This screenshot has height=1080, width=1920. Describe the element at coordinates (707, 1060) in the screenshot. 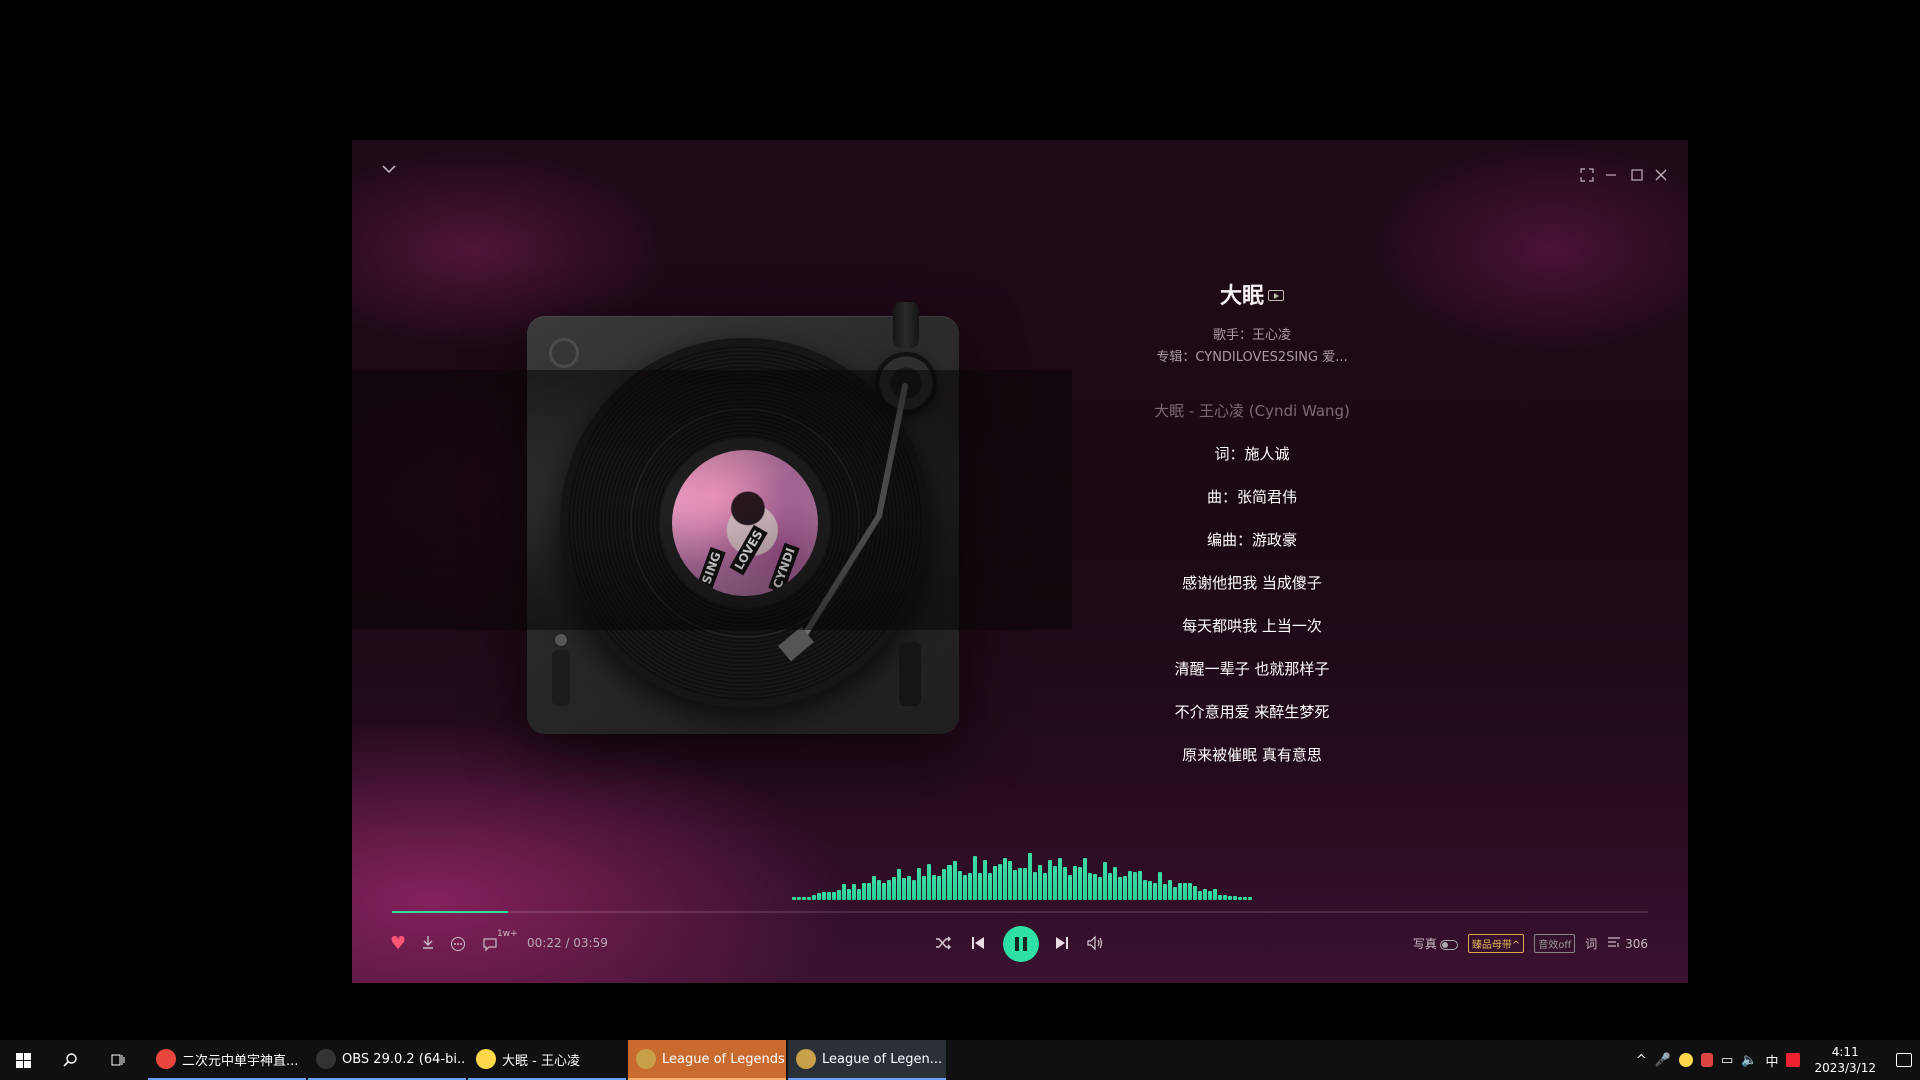

I see `taskbar-task: League of Legends` at that location.